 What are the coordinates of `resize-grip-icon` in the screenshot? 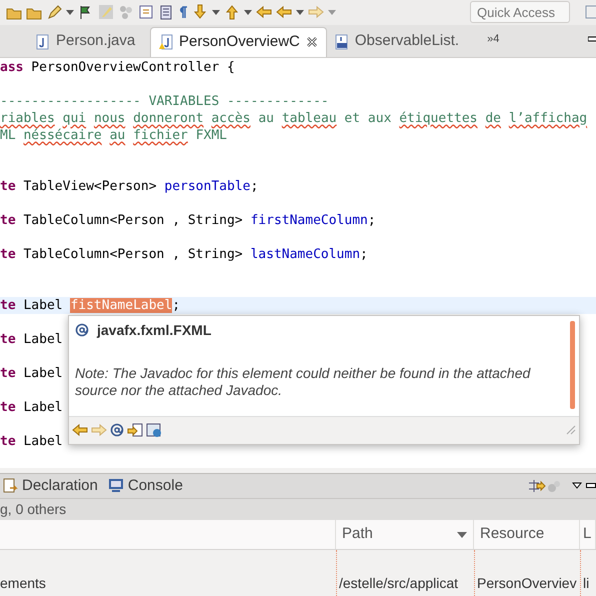 It's located at (571, 430).